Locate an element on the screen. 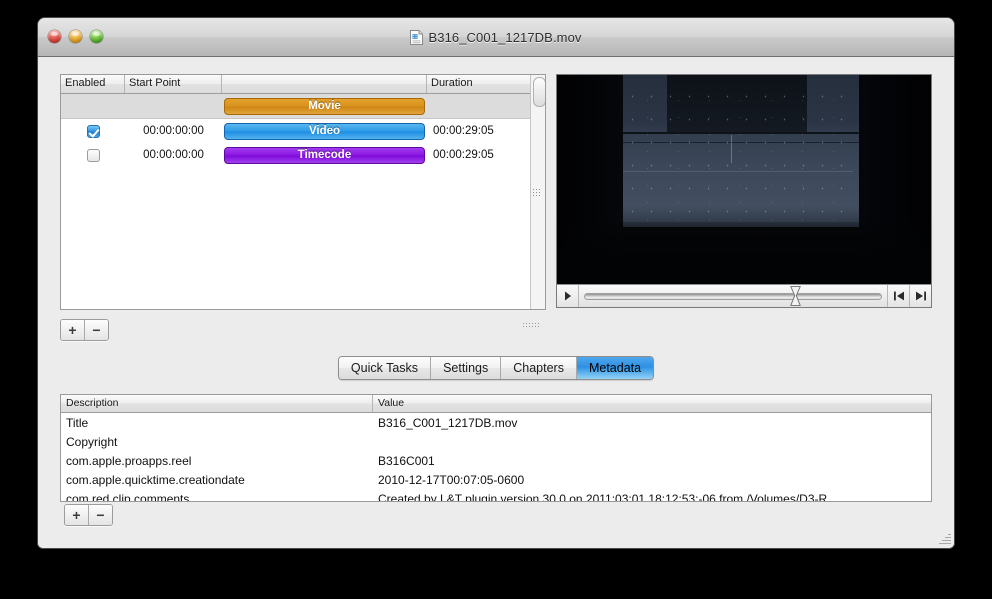 This screenshot has height=599, width=992. metadata-table-header: Description Value is located at coordinates (496, 404).